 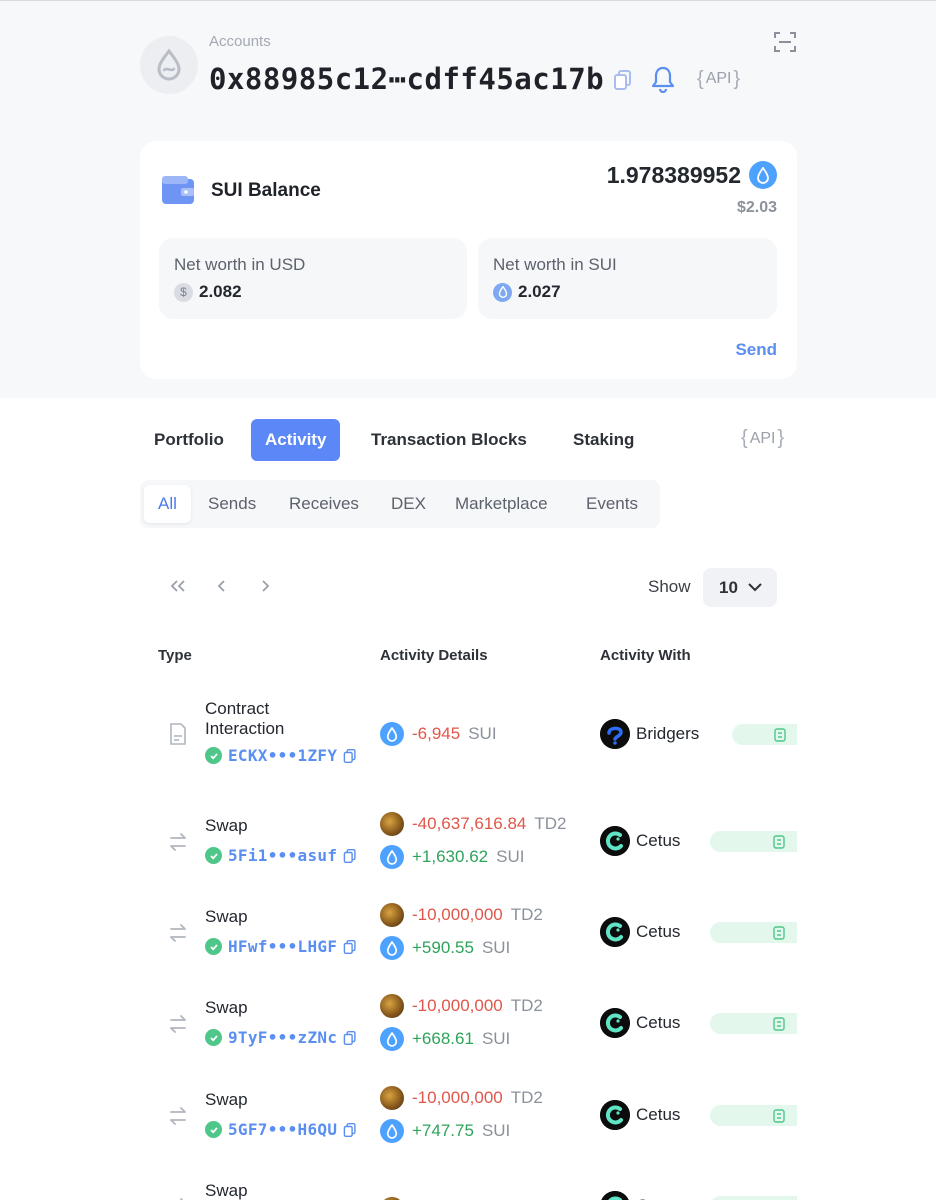 I want to click on column-header-type: Type, so click(x=175, y=655).